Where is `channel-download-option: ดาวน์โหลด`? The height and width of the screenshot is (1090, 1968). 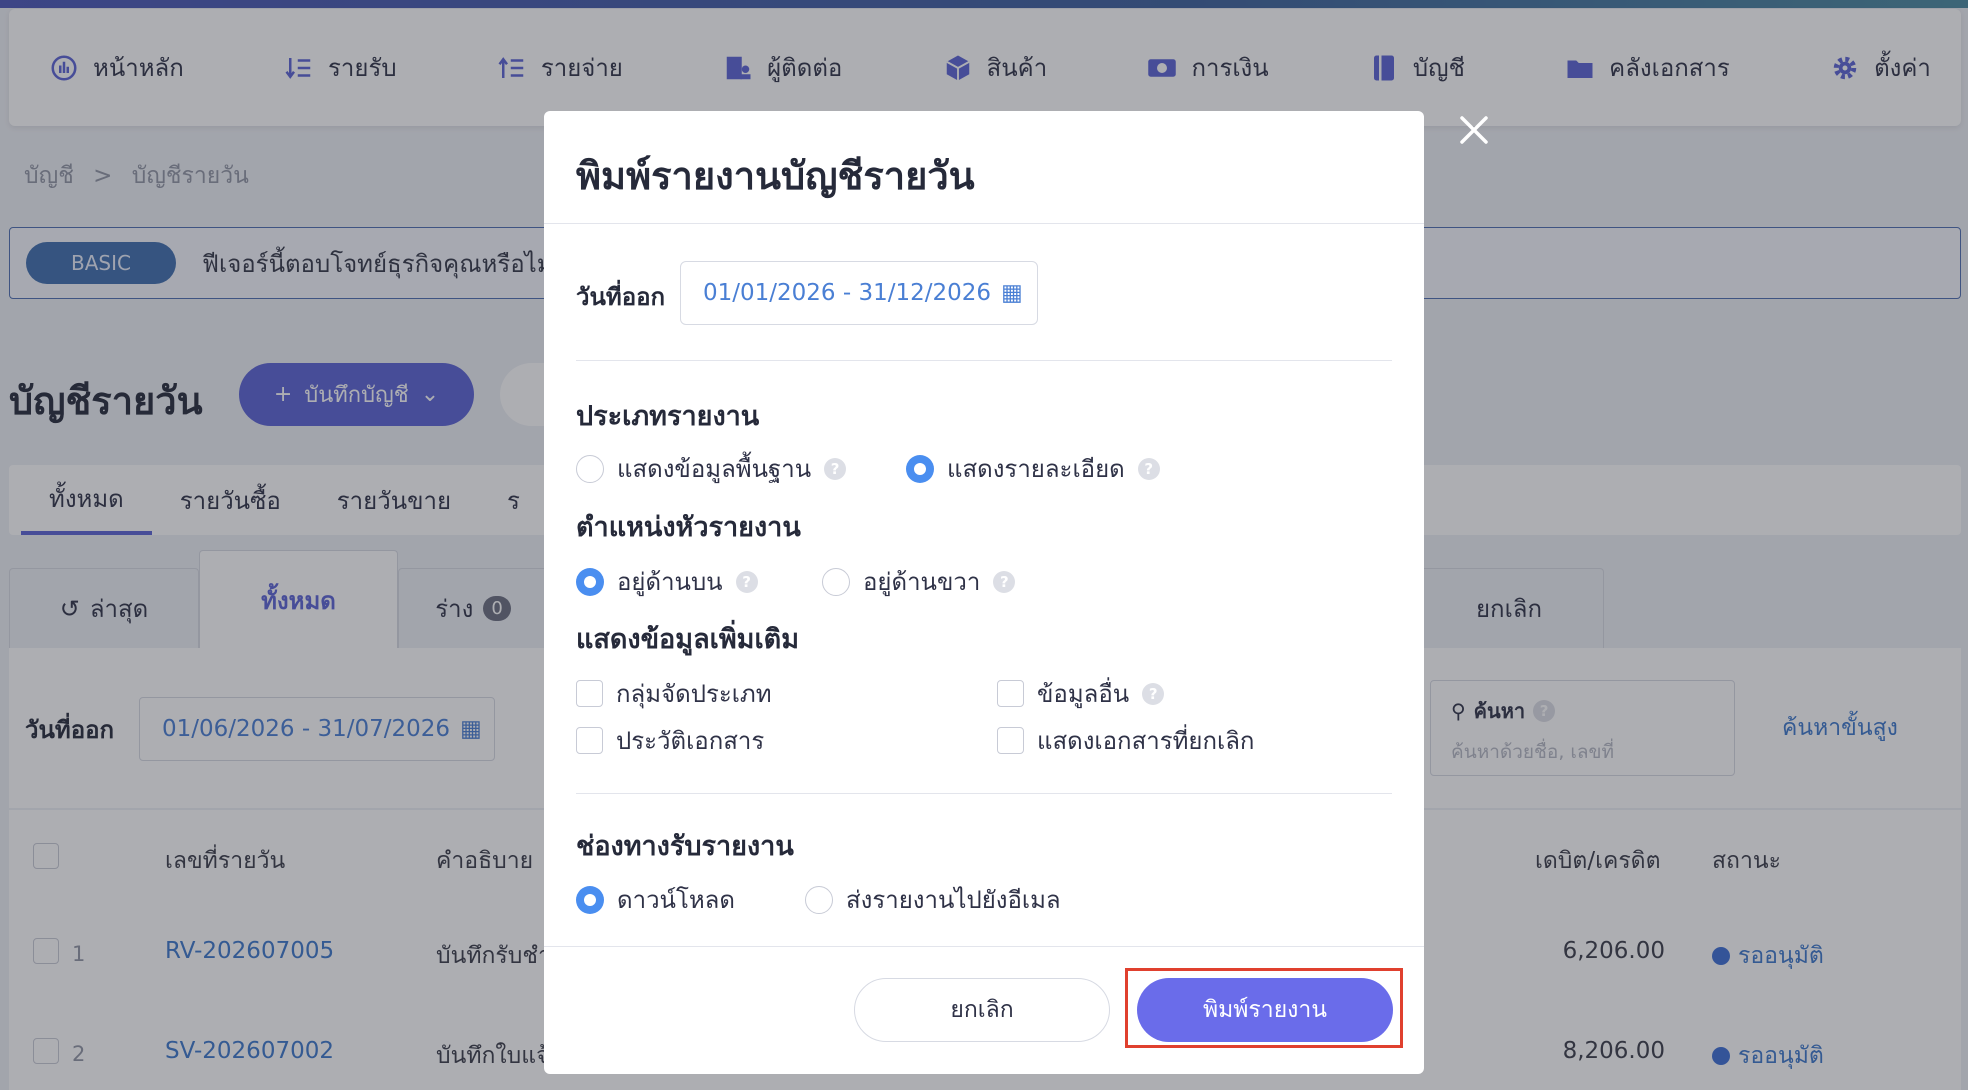
channel-download-option: ดาวน์โหลด is located at coordinates (655, 899).